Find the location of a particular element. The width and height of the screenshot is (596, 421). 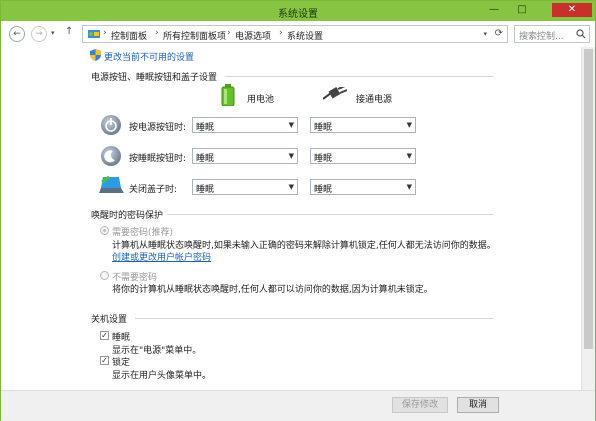

power-button-plugged-select: 睡眠 ▼ is located at coordinates (363, 125).